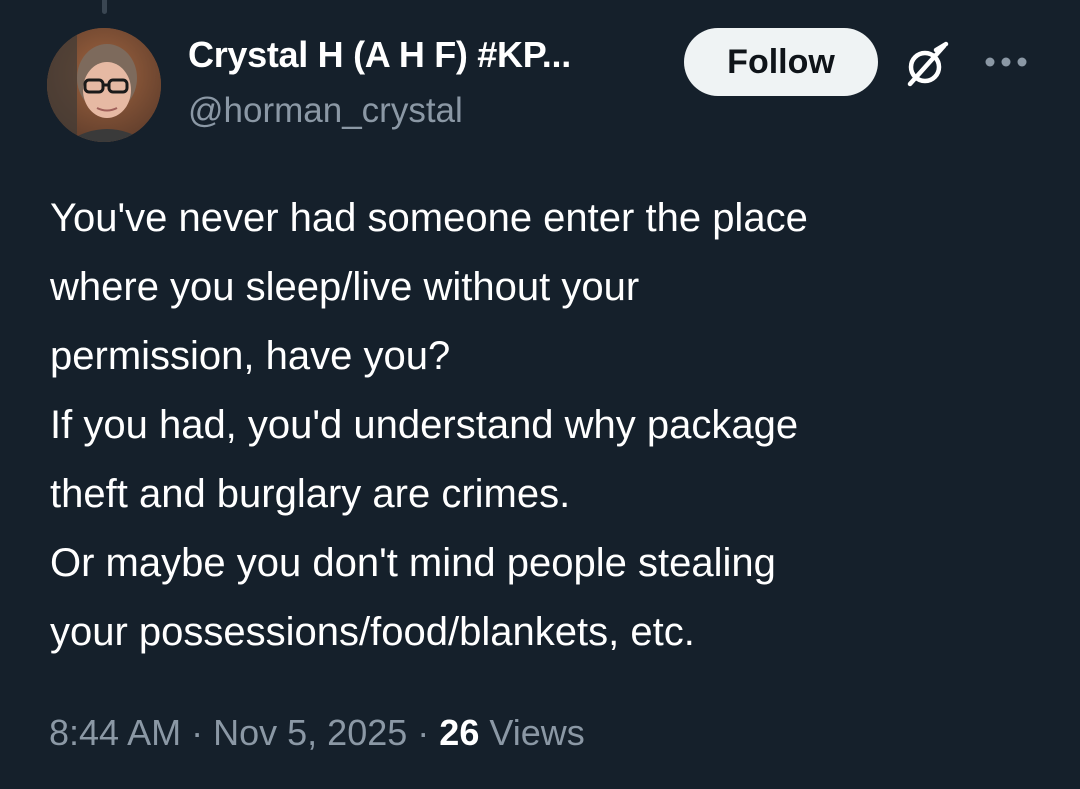 This screenshot has width=1080, height=789. I want to click on tweet-time: 8:44 AM, so click(115, 732).